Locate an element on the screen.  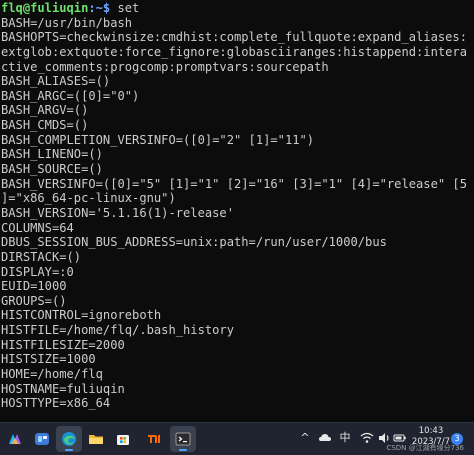
terminal-icon is located at coordinates (183, 439).